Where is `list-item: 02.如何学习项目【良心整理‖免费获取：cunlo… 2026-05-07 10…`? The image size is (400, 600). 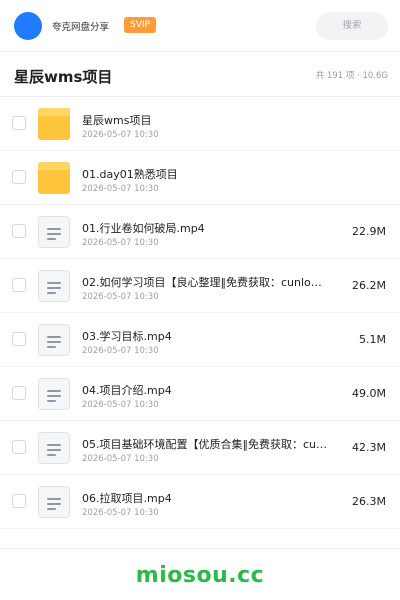 list-item: 02.如何学习项目【良心整理‖免费获取：cunlo… 2026-05-07 10… is located at coordinates (200, 286).